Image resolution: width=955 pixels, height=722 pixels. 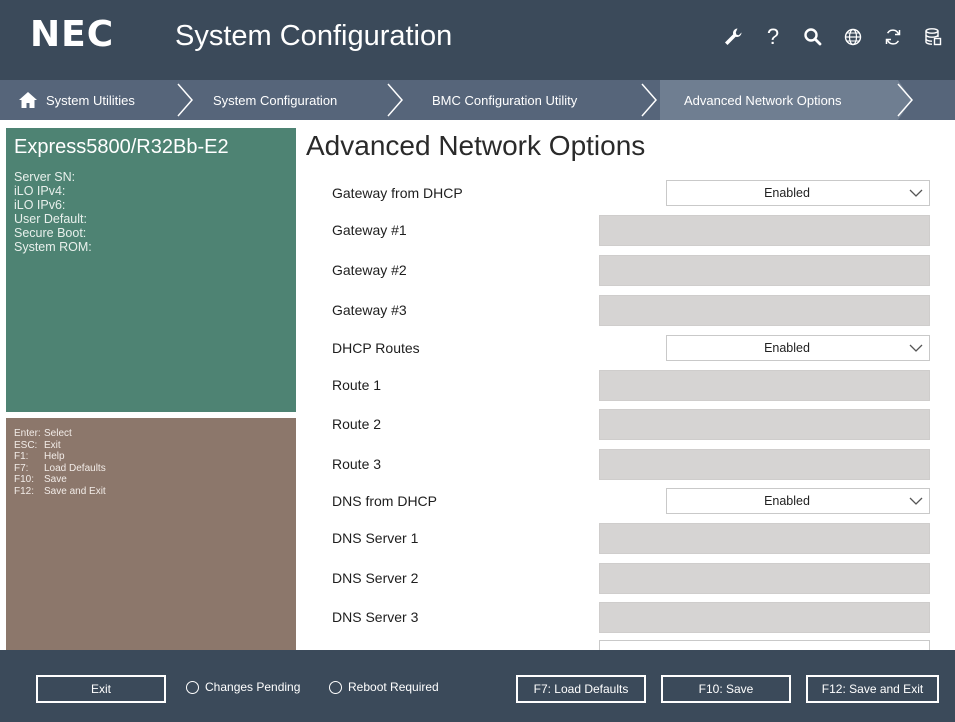 What do you see at coordinates (764, 230) in the screenshot?
I see `gateway-1-input` at bounding box center [764, 230].